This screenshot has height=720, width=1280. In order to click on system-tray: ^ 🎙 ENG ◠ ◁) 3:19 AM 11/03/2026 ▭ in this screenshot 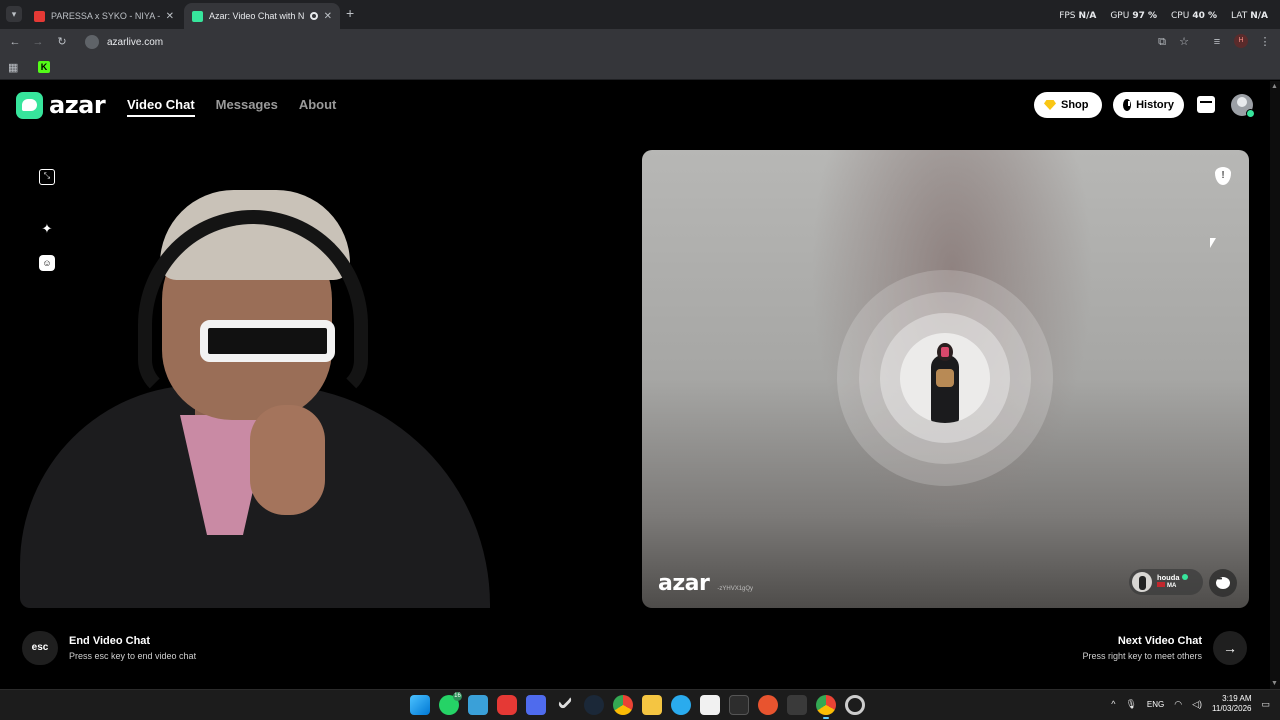, I will do `click(1190, 704)`.